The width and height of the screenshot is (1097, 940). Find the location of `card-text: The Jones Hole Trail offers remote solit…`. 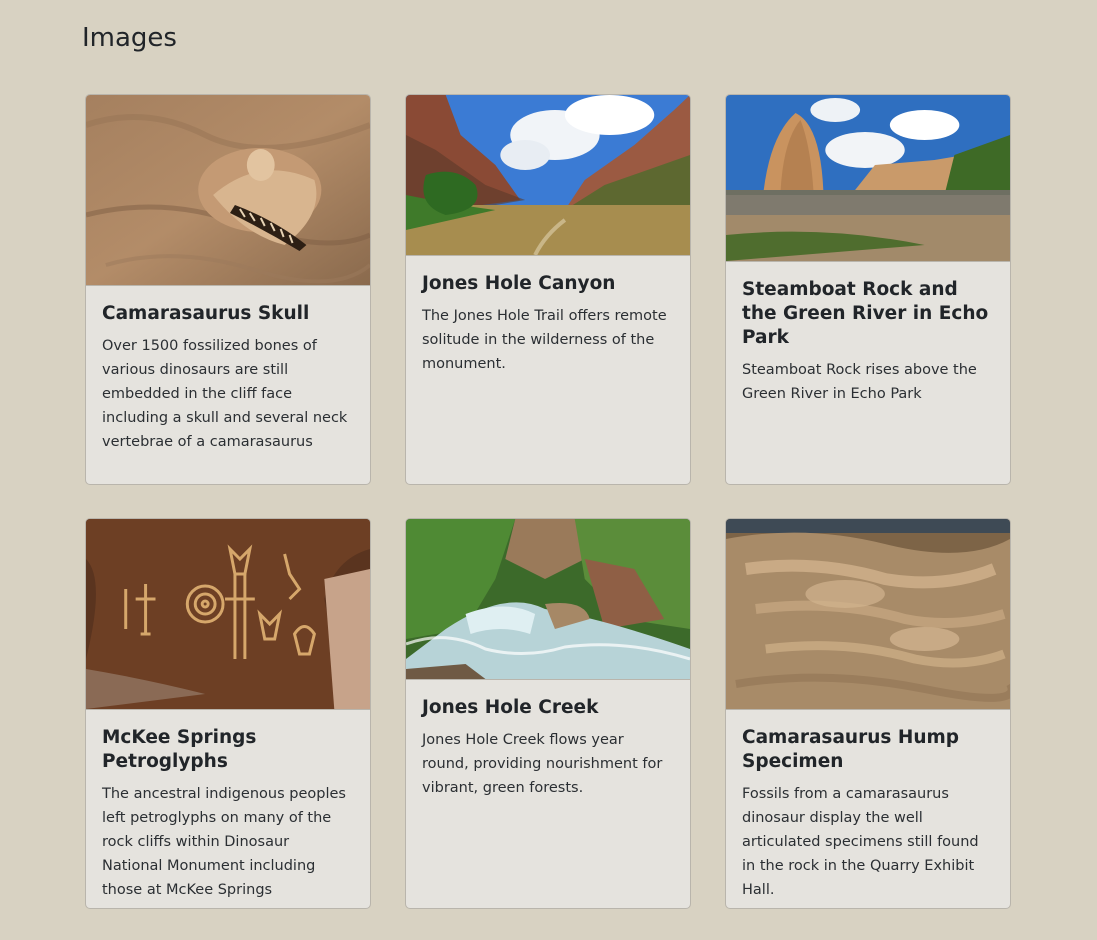

card-text: The Jones Hole Trail offers remote solit… is located at coordinates (544, 340).